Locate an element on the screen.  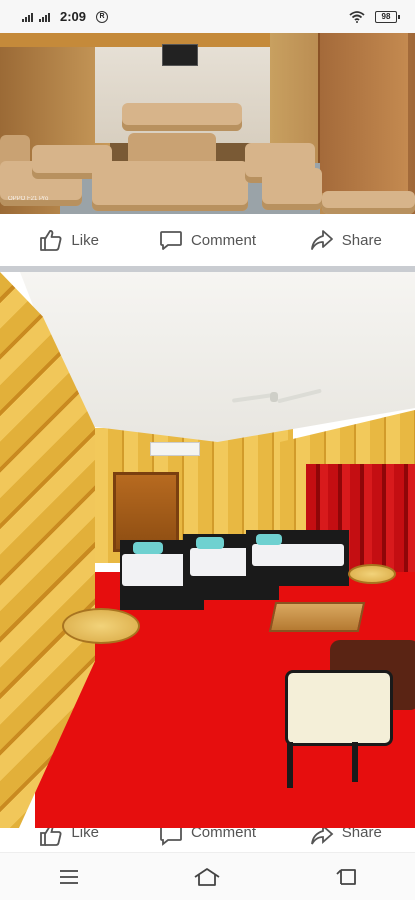
comment-button: Comment is located at coordinates (207, 240).